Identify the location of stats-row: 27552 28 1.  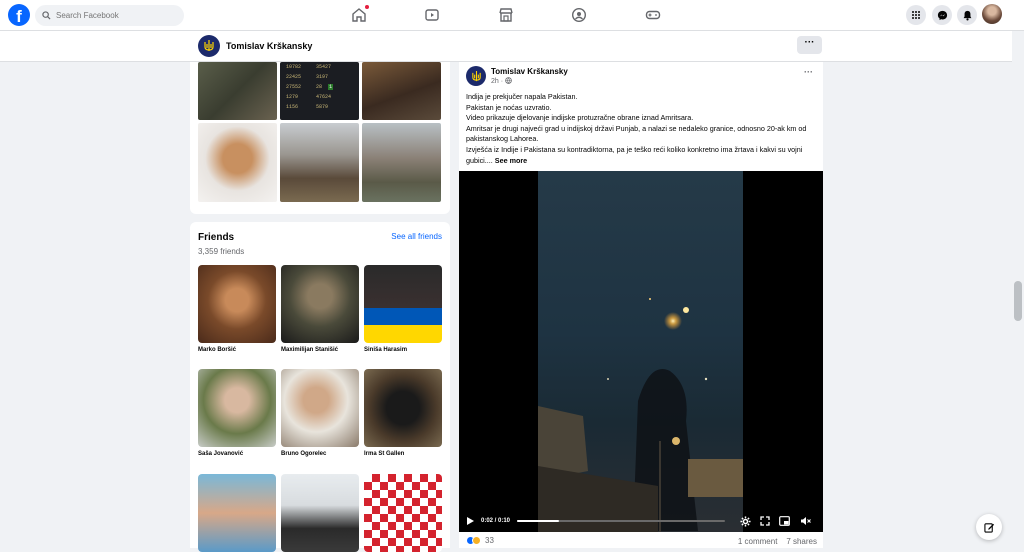
(310, 87).